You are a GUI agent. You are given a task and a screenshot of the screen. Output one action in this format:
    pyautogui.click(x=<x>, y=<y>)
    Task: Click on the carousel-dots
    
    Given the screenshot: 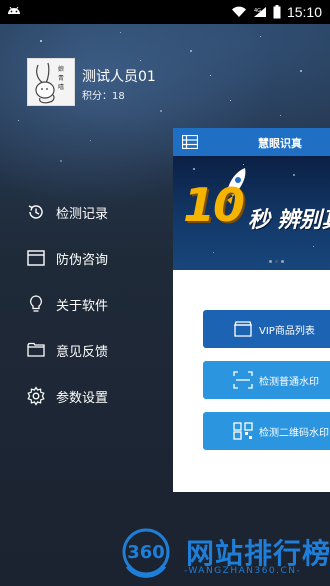 What is the action you would take?
    pyautogui.click(x=276, y=261)
    